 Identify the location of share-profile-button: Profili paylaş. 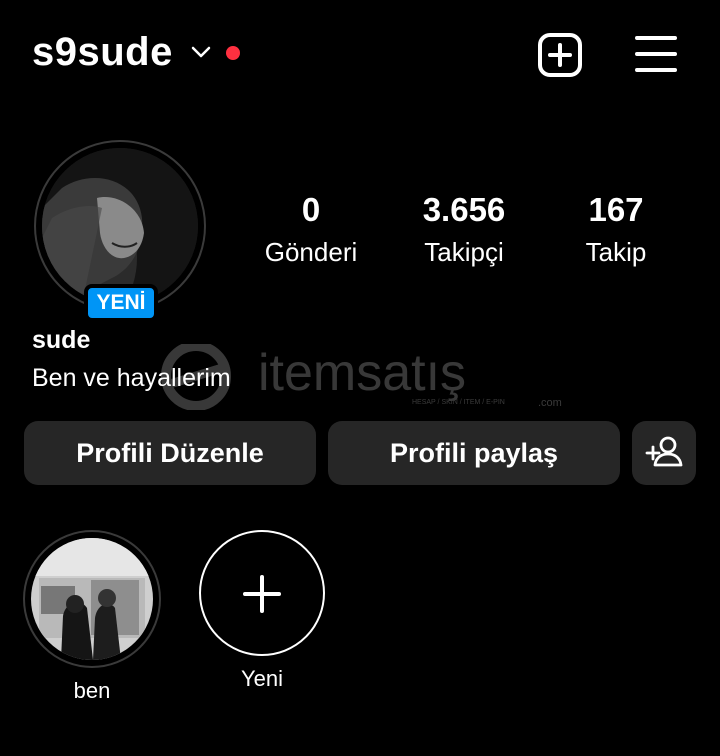
(474, 453).